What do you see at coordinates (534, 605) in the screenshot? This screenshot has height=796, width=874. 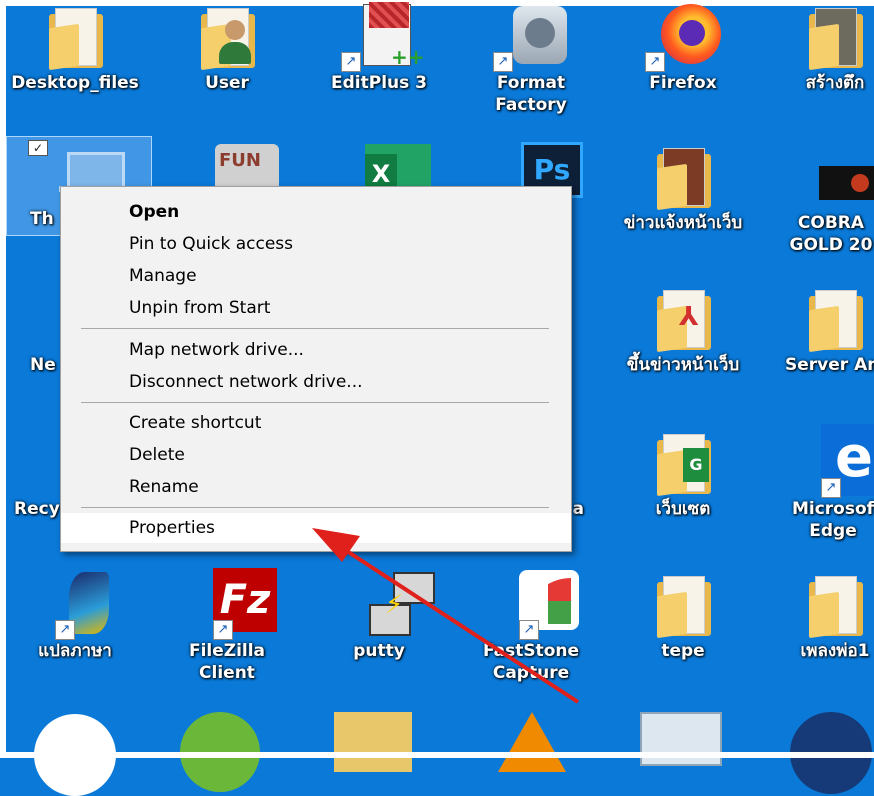 I see `faststone-icon: ↗` at bounding box center [534, 605].